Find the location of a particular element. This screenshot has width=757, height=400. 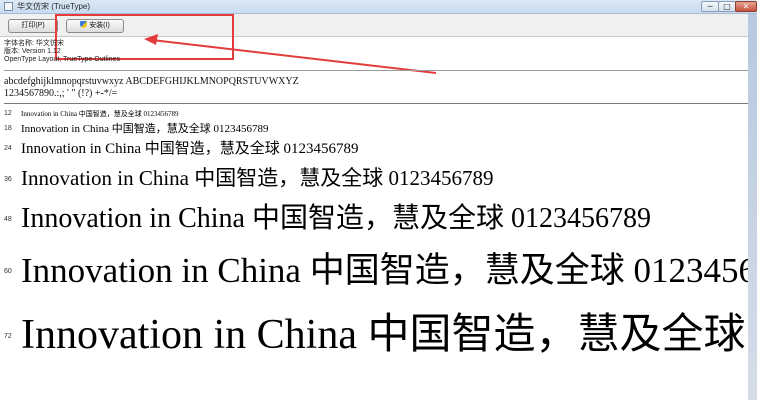

size-label: 48 is located at coordinates (8, 219).